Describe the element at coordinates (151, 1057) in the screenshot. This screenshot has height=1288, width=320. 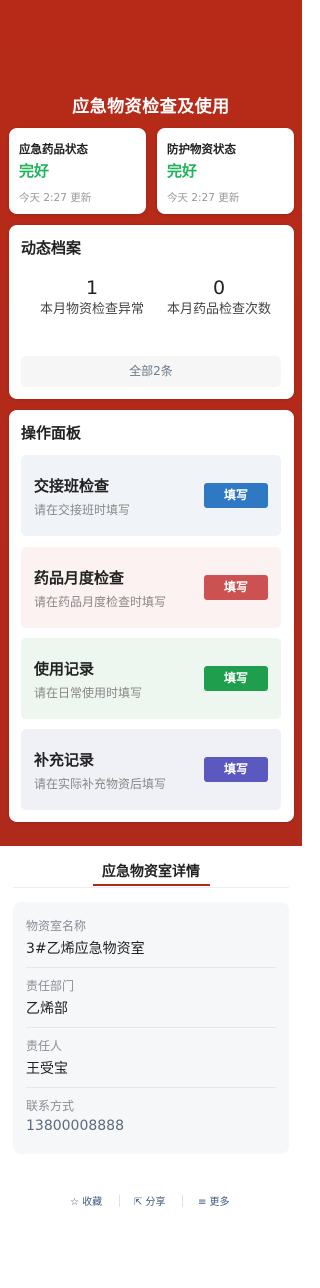
I see `field-person-in-charge: 责任人 王受宝` at that location.